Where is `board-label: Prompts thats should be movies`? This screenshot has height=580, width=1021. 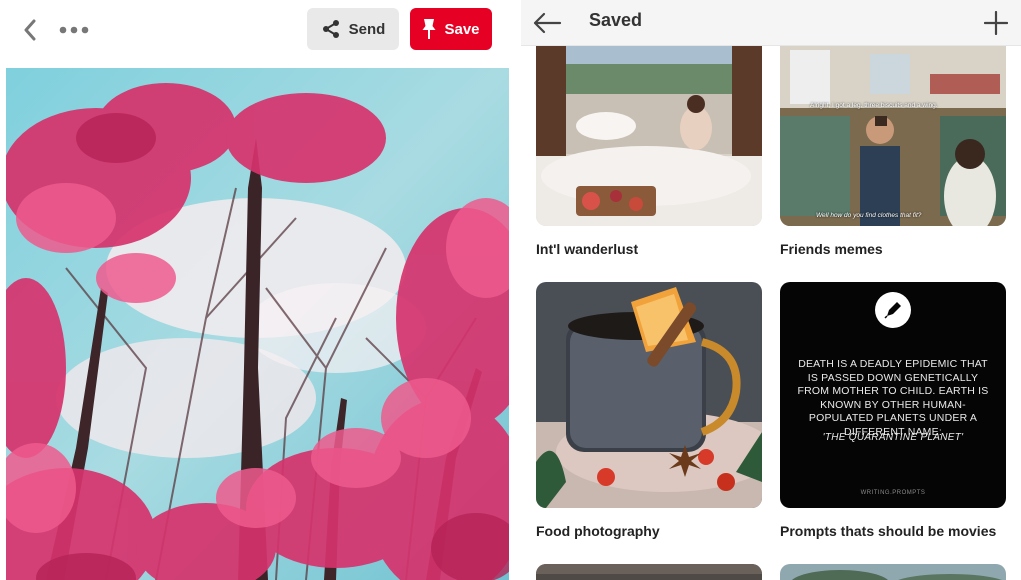 board-label: Prompts thats should be movies is located at coordinates (888, 531).